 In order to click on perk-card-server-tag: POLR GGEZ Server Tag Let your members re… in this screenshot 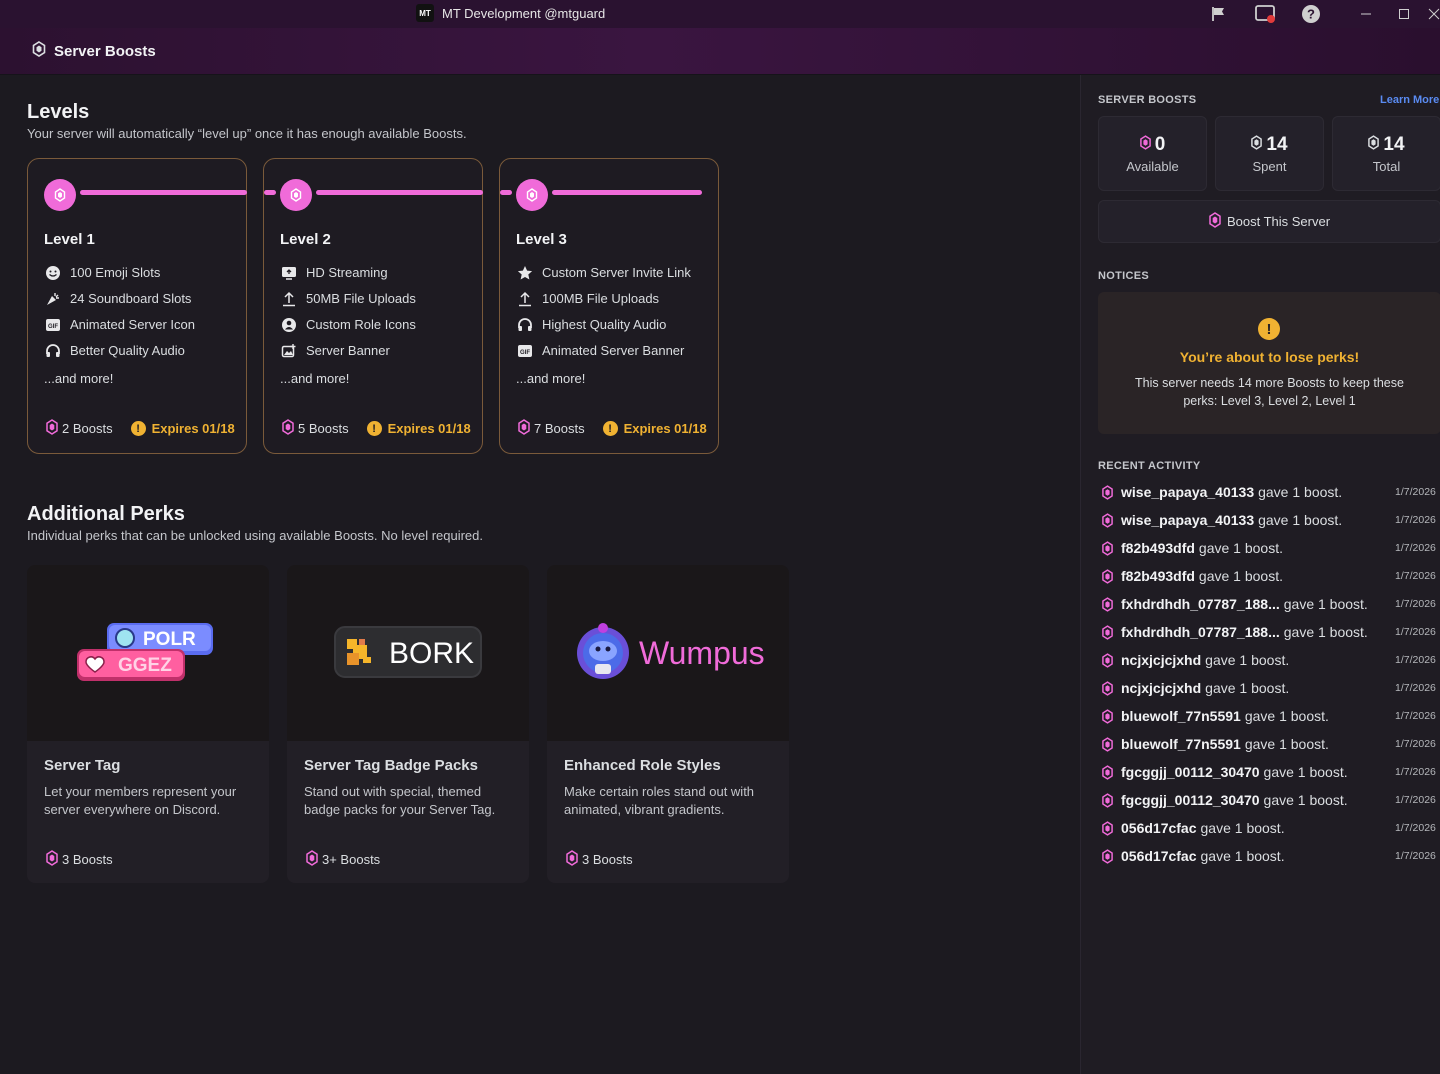, I will do `click(148, 724)`.